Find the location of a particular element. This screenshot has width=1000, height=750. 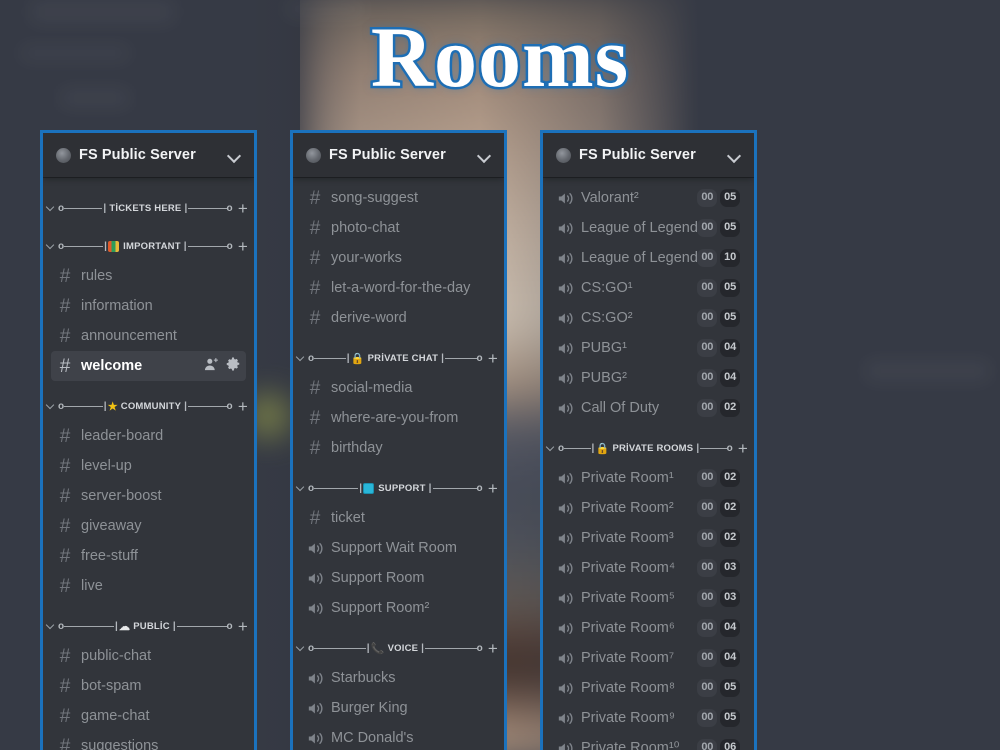

channel-item: CS:GO¹ 00 05 is located at coordinates (648, 288).